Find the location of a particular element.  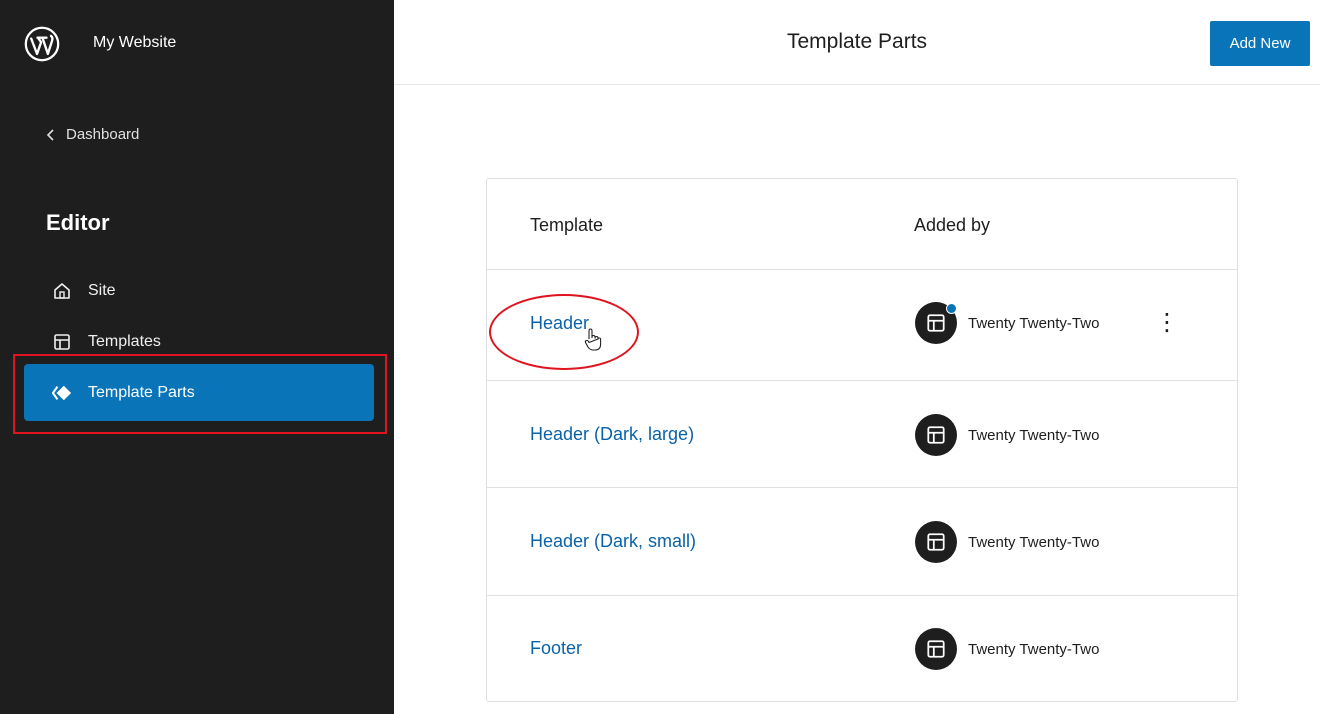

sidebar-item-template-parts: Template Parts is located at coordinates (199, 392).